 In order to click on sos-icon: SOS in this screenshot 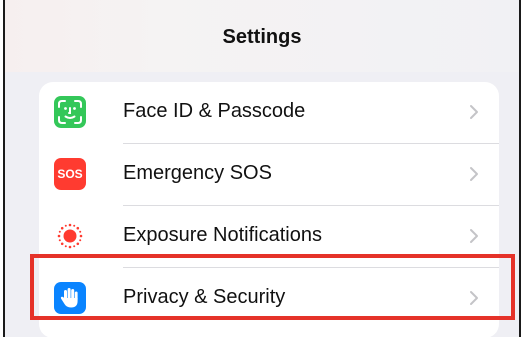, I will do `click(70, 174)`.